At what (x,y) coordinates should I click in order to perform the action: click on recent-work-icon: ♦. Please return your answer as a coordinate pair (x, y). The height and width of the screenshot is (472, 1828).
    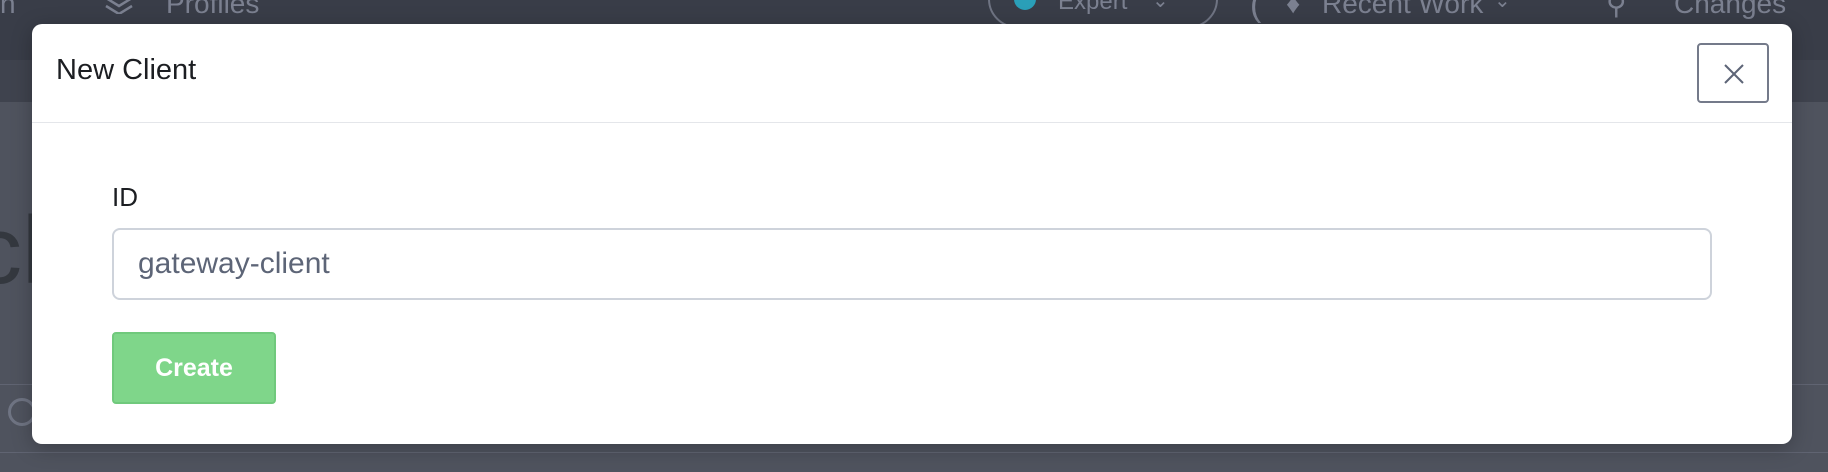
    Looking at the image, I should click on (1293, 9).